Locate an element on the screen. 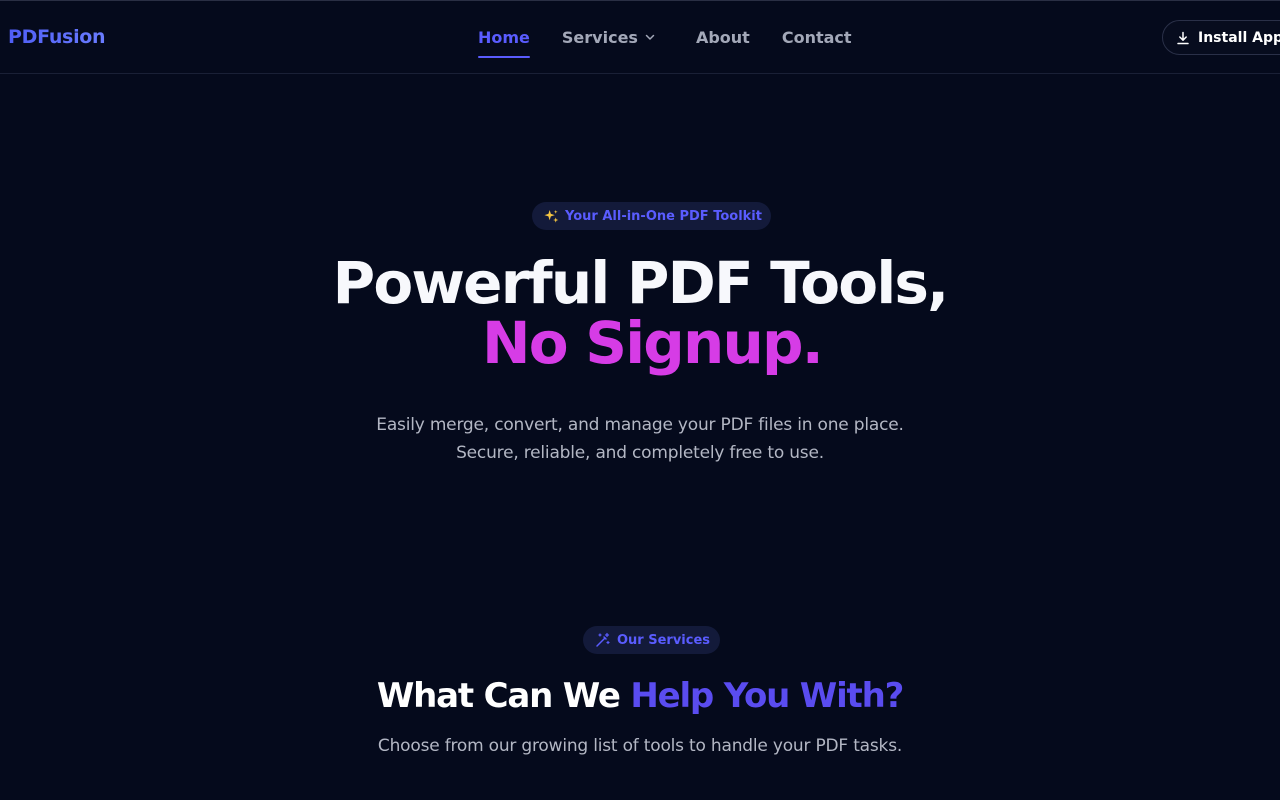 This screenshot has width=1280, height=800. nav-services-label: Services is located at coordinates (599, 37).